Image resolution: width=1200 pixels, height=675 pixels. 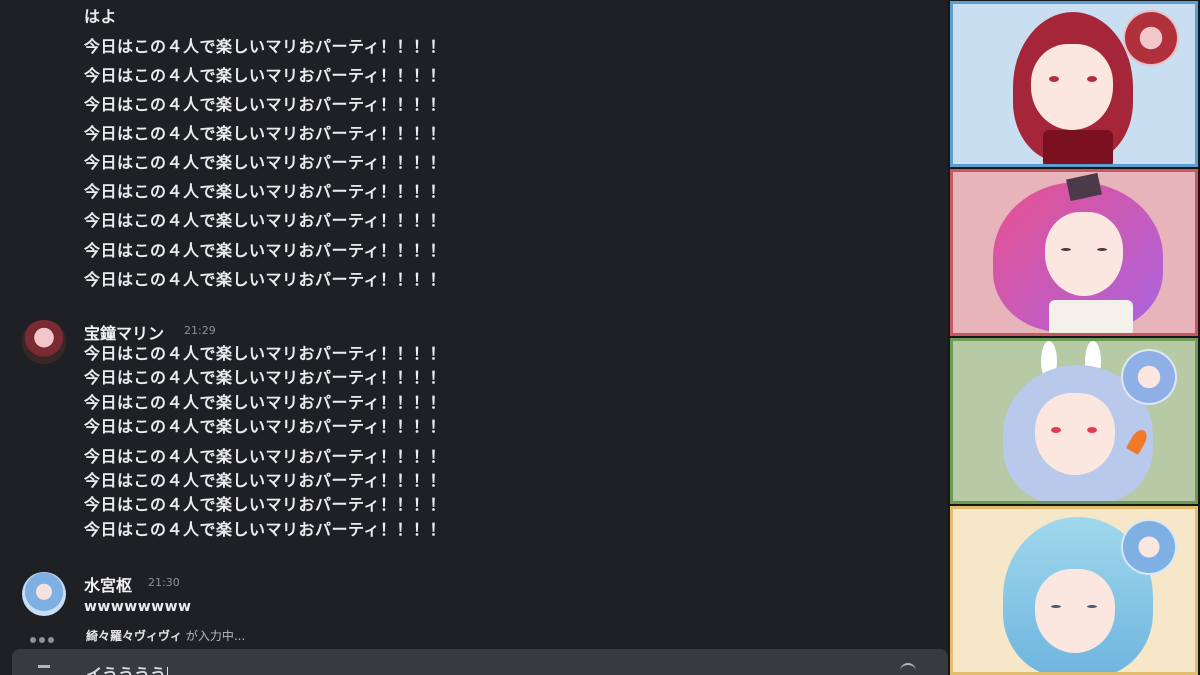 I want to click on message-timestamp: 21:30, so click(x=164, y=582).